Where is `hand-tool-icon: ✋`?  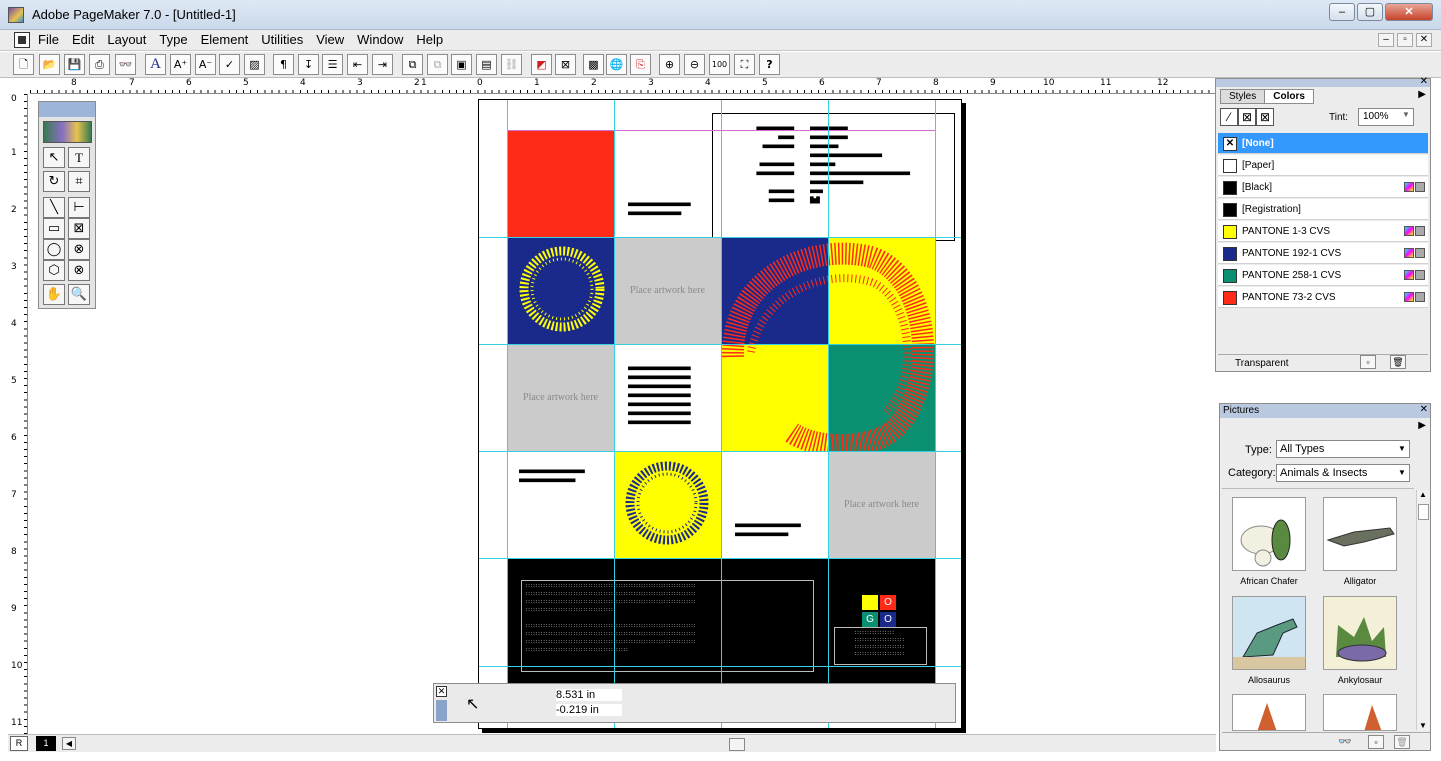
hand-tool-icon: ✋ is located at coordinates (54, 294).